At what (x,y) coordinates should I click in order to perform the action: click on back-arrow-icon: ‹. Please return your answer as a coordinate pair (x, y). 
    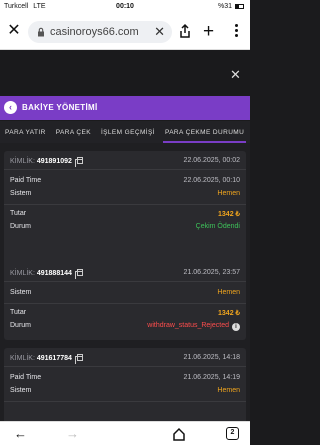
    Looking at the image, I should click on (10, 107).